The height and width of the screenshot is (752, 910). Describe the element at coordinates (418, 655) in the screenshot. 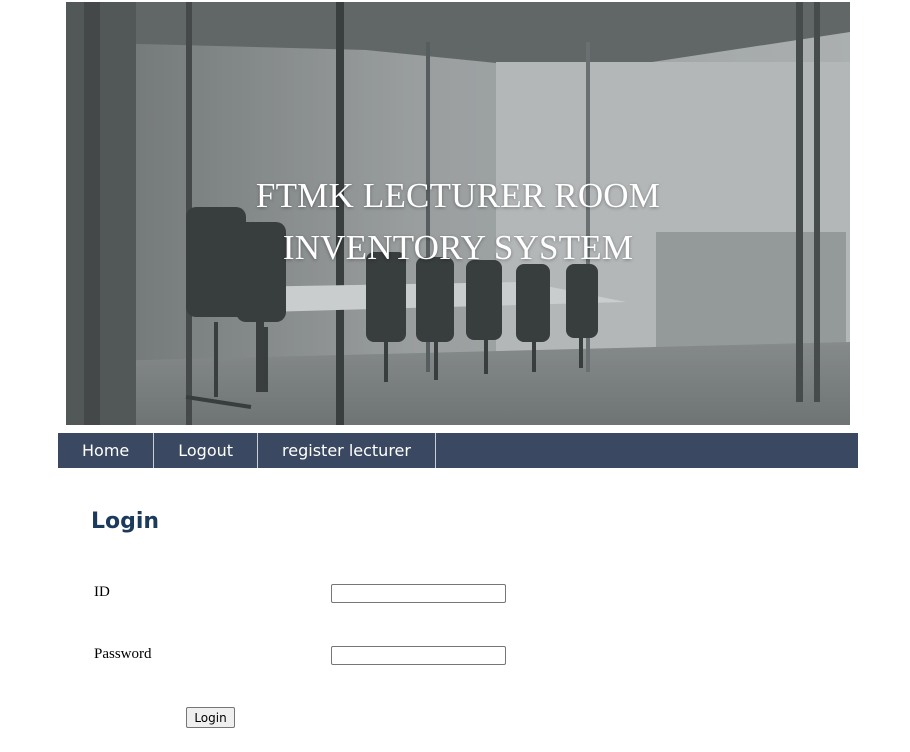

I see `password-input` at that location.